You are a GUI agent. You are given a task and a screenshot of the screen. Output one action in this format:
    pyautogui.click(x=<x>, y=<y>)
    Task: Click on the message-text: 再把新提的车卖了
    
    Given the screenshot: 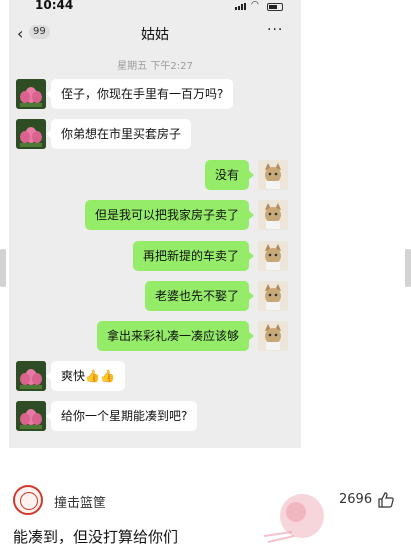 What is the action you would take?
    pyautogui.click(x=190, y=256)
    